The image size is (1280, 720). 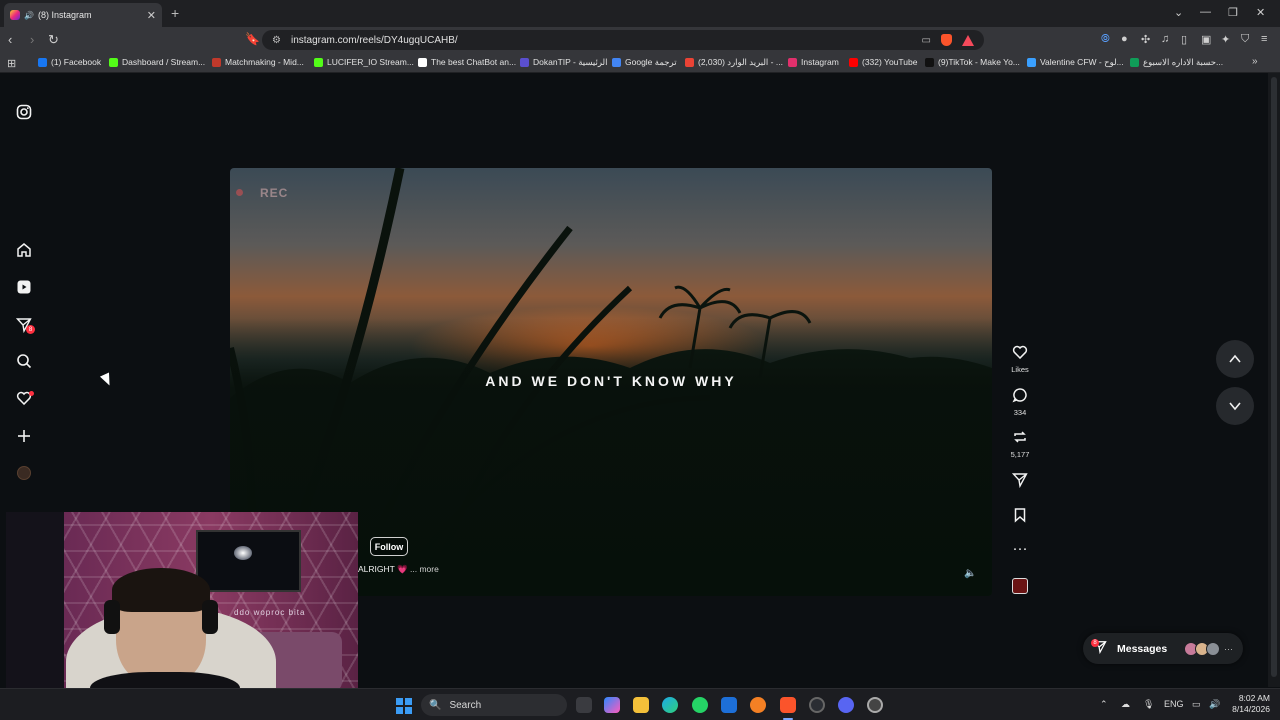 I want to click on language-indicator: ENG, so click(x=1174, y=704).